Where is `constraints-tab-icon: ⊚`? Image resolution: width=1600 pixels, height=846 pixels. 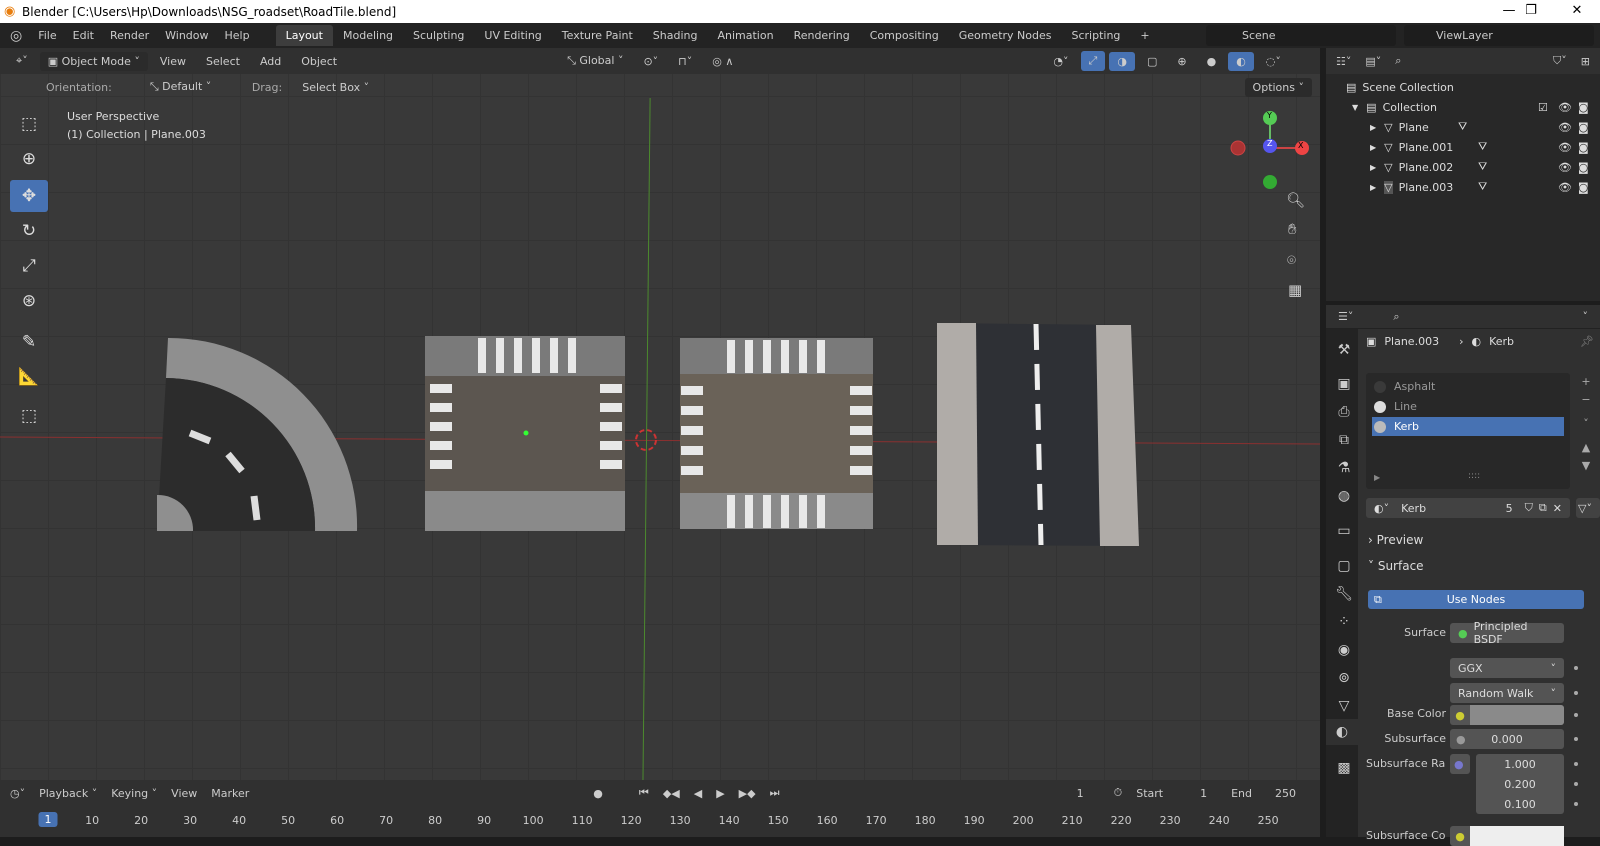 constraints-tab-icon: ⊚ is located at coordinates (1344, 678).